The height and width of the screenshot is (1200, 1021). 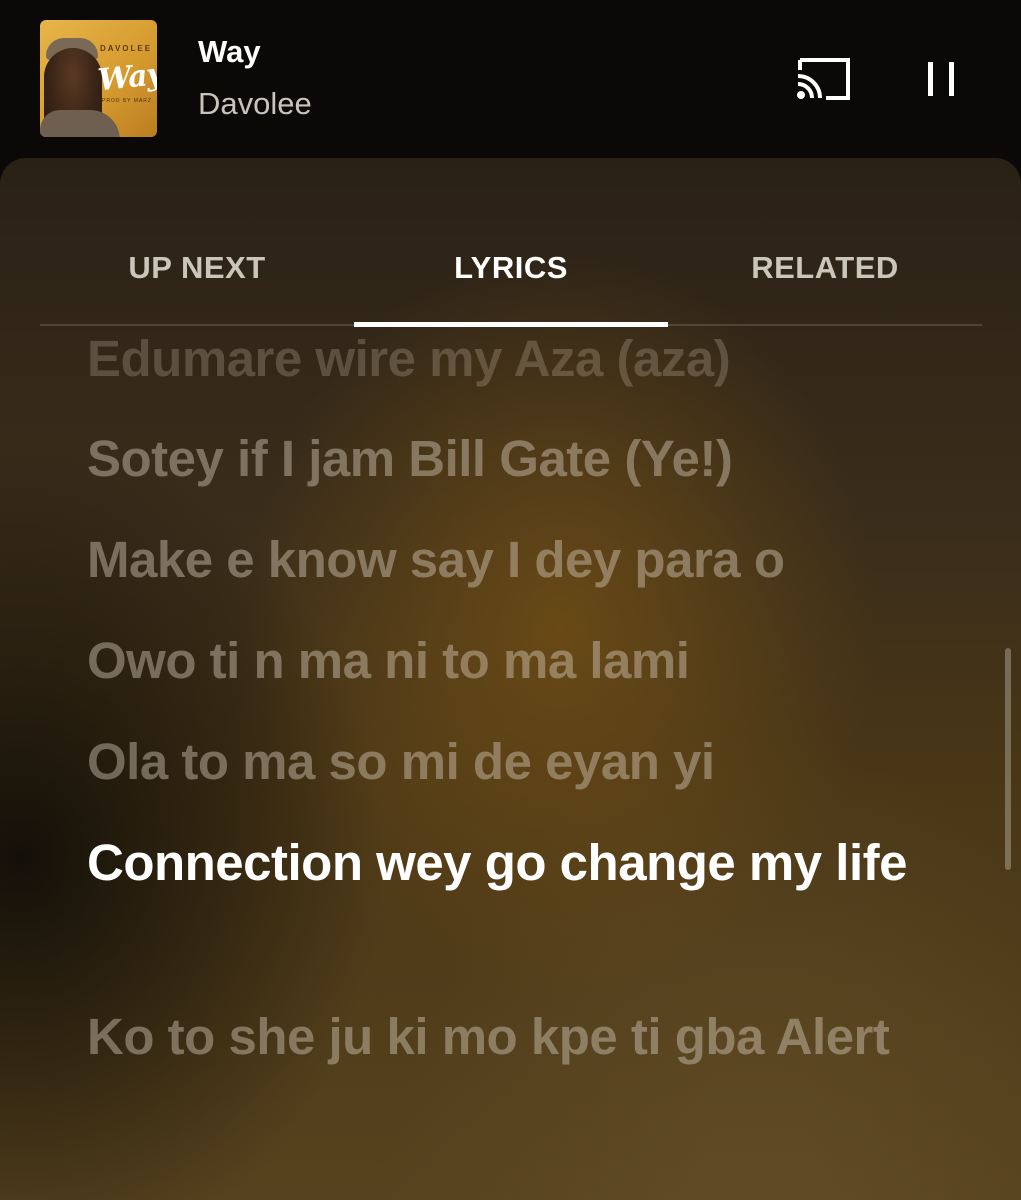 What do you see at coordinates (1008, 759) in the screenshot?
I see `lyrics-scrollbar` at bounding box center [1008, 759].